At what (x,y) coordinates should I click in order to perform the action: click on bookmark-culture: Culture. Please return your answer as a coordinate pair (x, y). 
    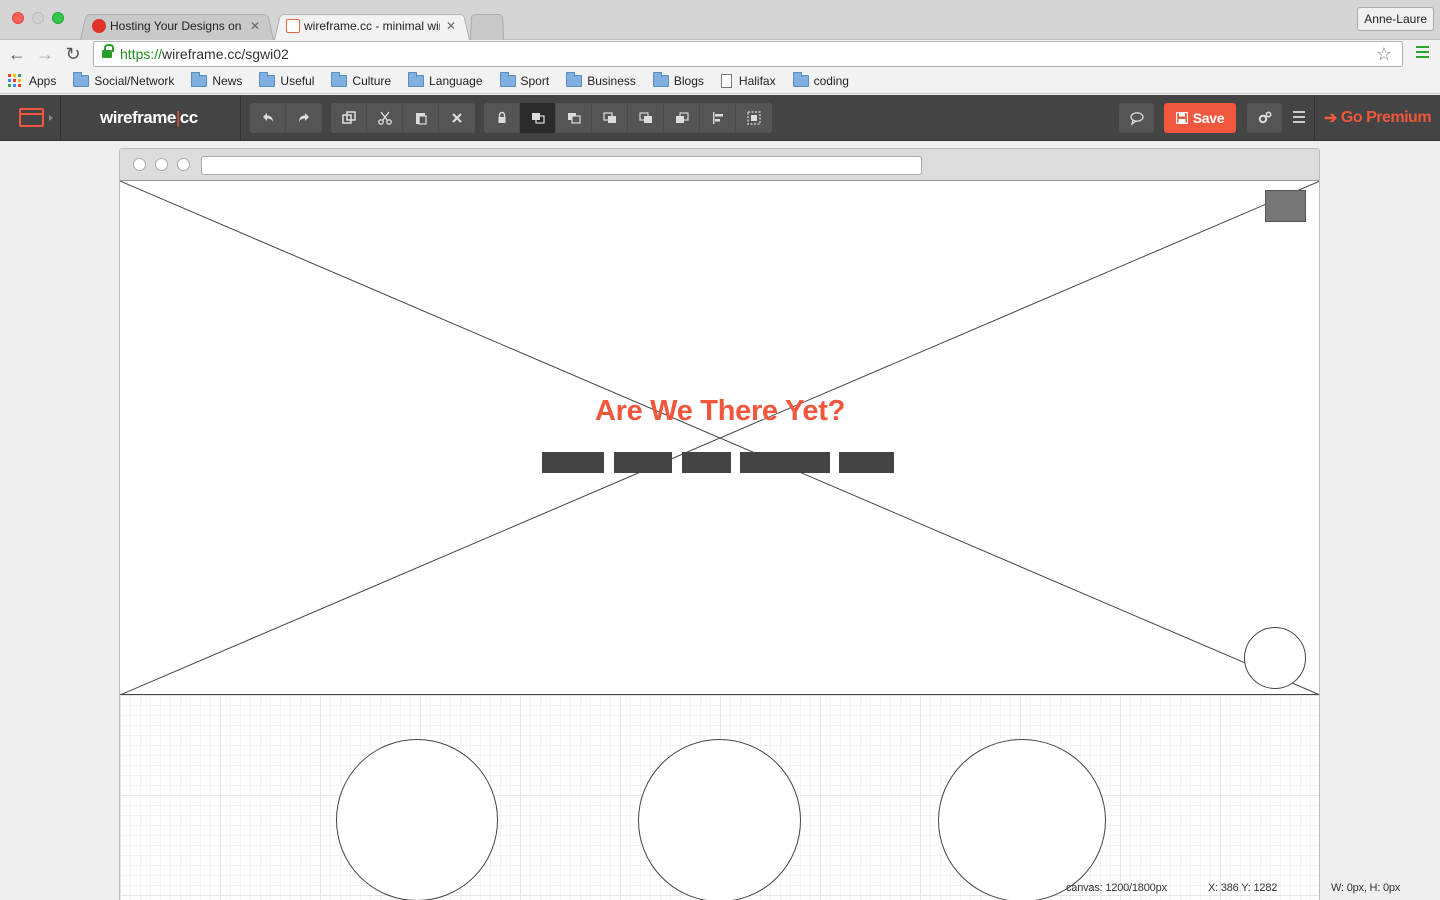
    Looking at the image, I should click on (361, 79).